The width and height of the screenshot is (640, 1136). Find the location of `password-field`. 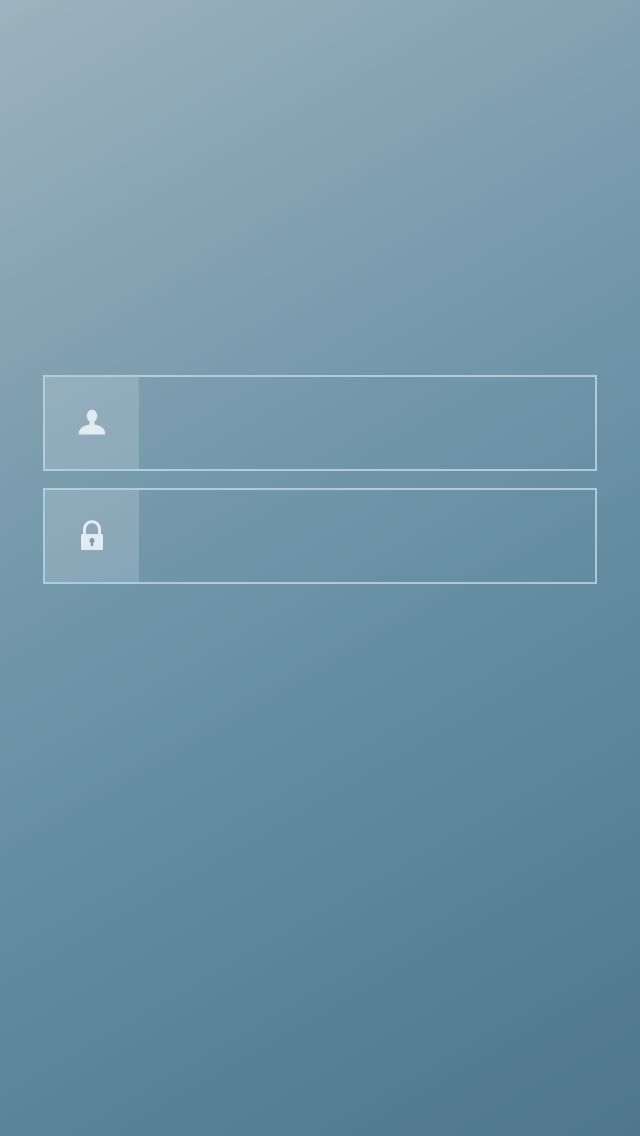

password-field is located at coordinates (320, 536).